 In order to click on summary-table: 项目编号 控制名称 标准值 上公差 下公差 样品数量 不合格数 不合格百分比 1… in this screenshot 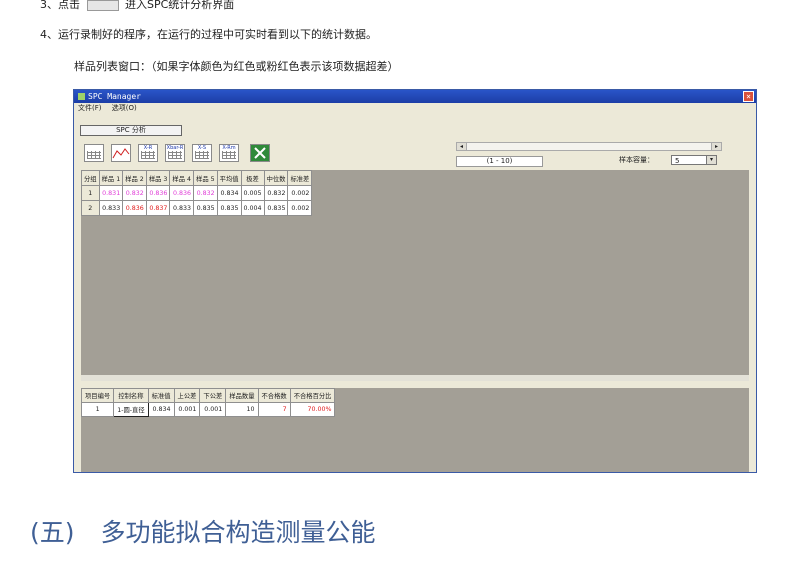, I will do `click(208, 402)`.